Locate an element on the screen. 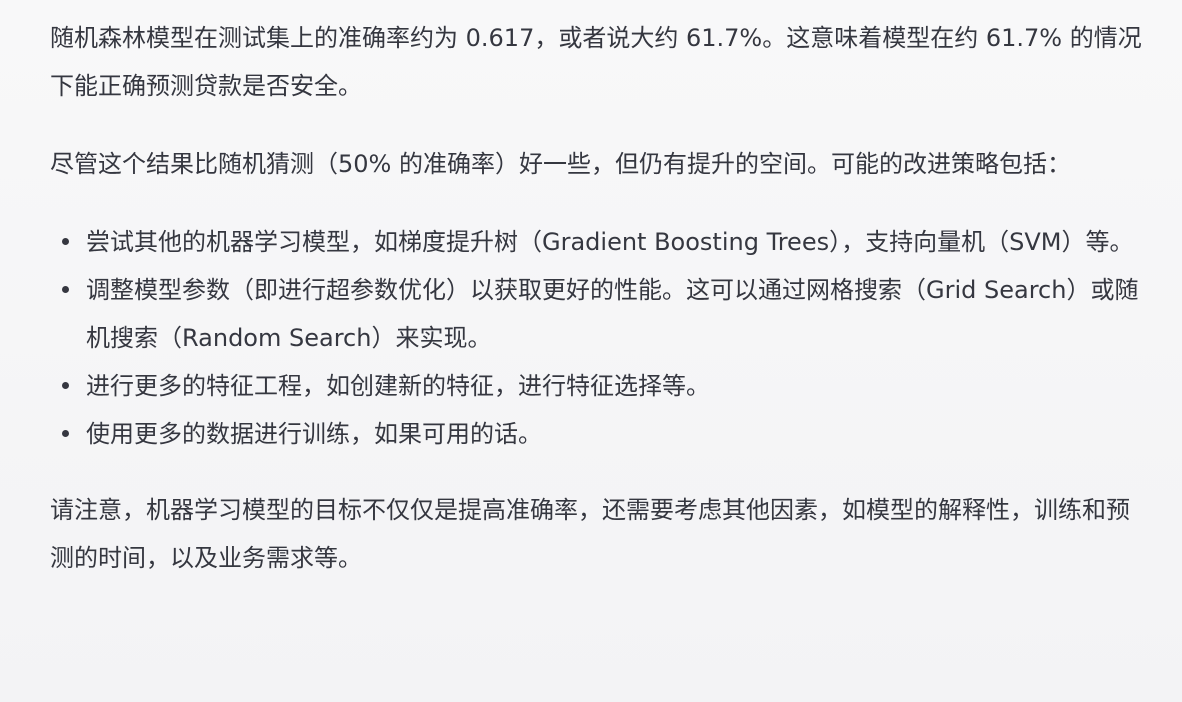  list-item: 进行更多的特征工程，如创建新的特征，进行特征选择等。 is located at coordinates (598, 386).